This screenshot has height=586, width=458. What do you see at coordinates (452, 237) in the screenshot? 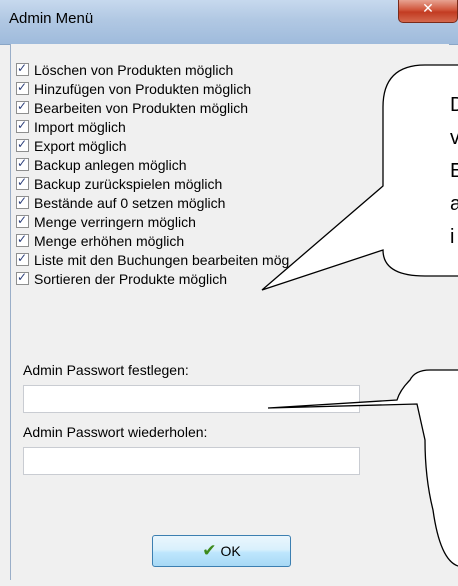
I see `callout-line: i` at bounding box center [452, 237].